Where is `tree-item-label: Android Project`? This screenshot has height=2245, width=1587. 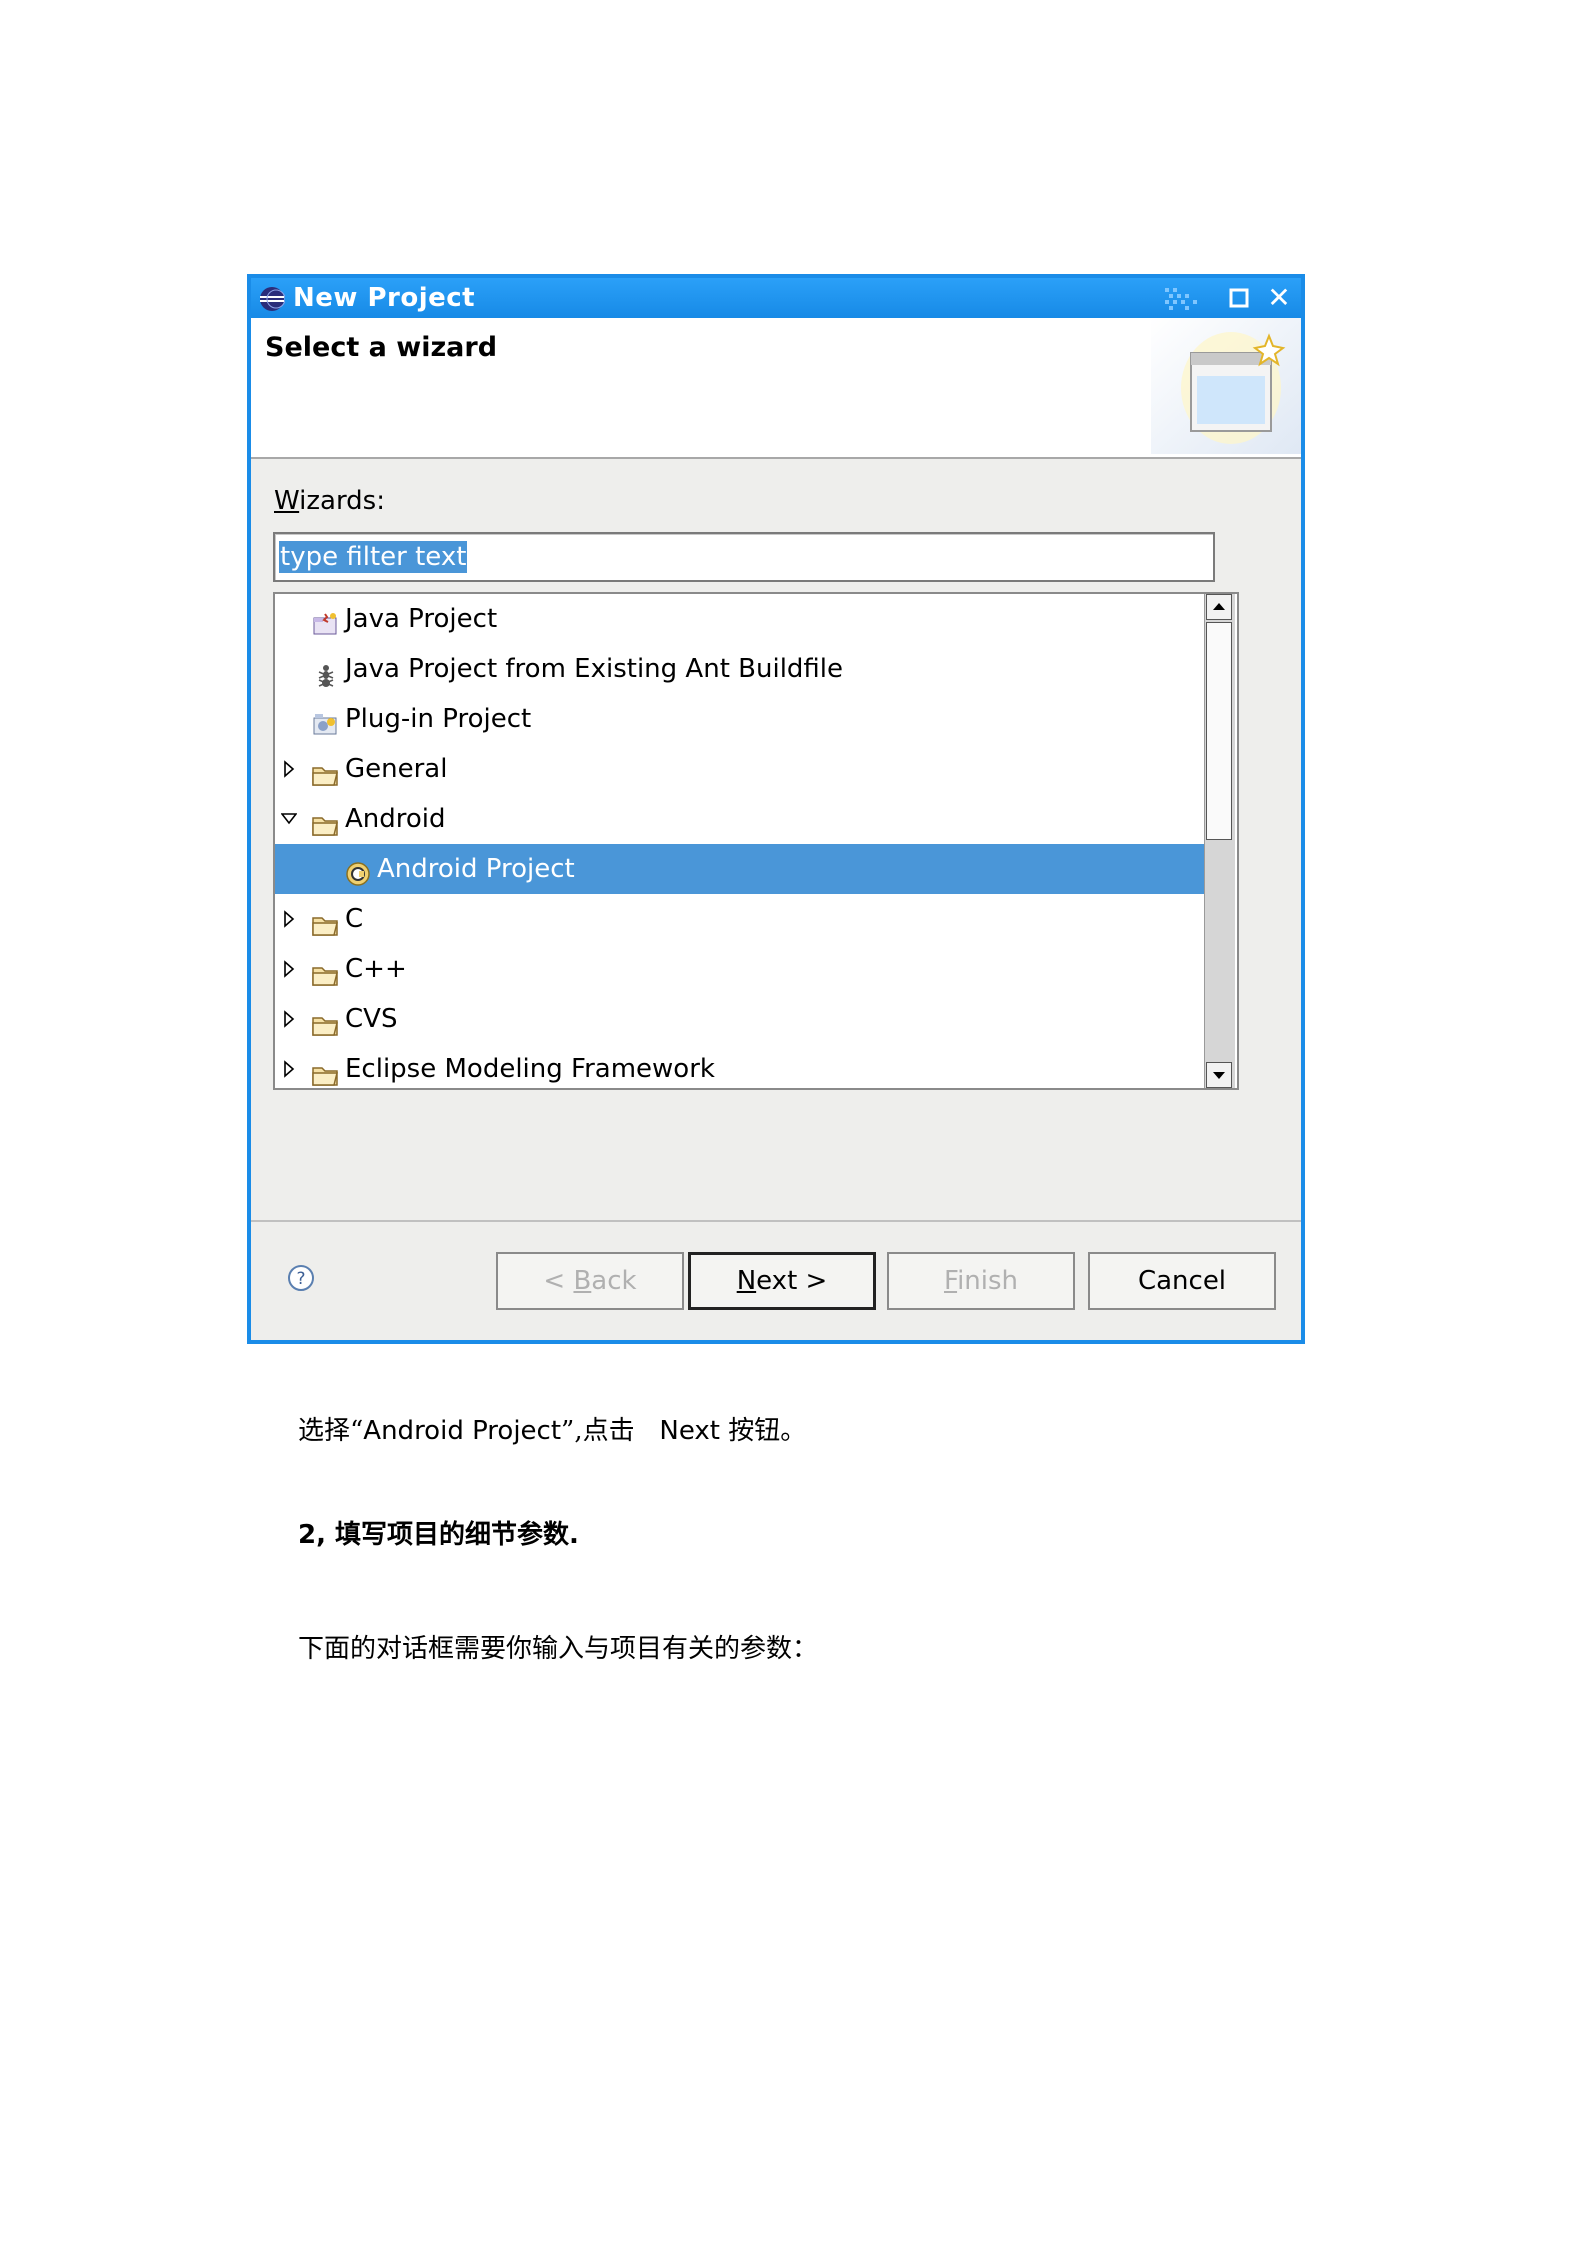
tree-item-label: Android Project is located at coordinates (476, 869).